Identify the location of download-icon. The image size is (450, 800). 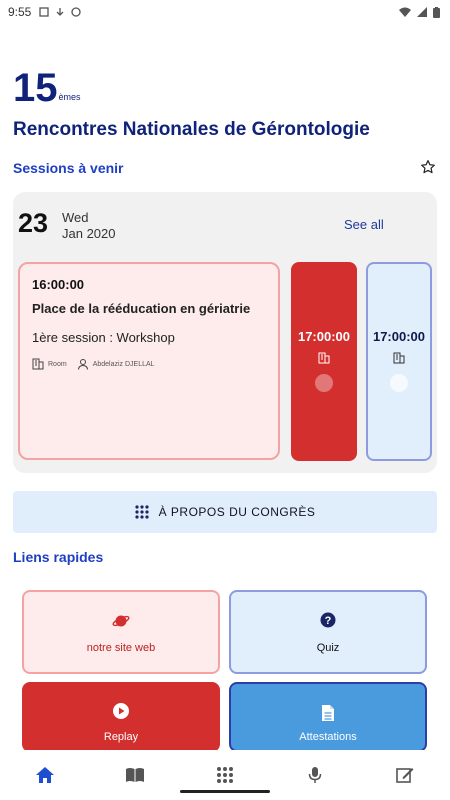
(60, 12).